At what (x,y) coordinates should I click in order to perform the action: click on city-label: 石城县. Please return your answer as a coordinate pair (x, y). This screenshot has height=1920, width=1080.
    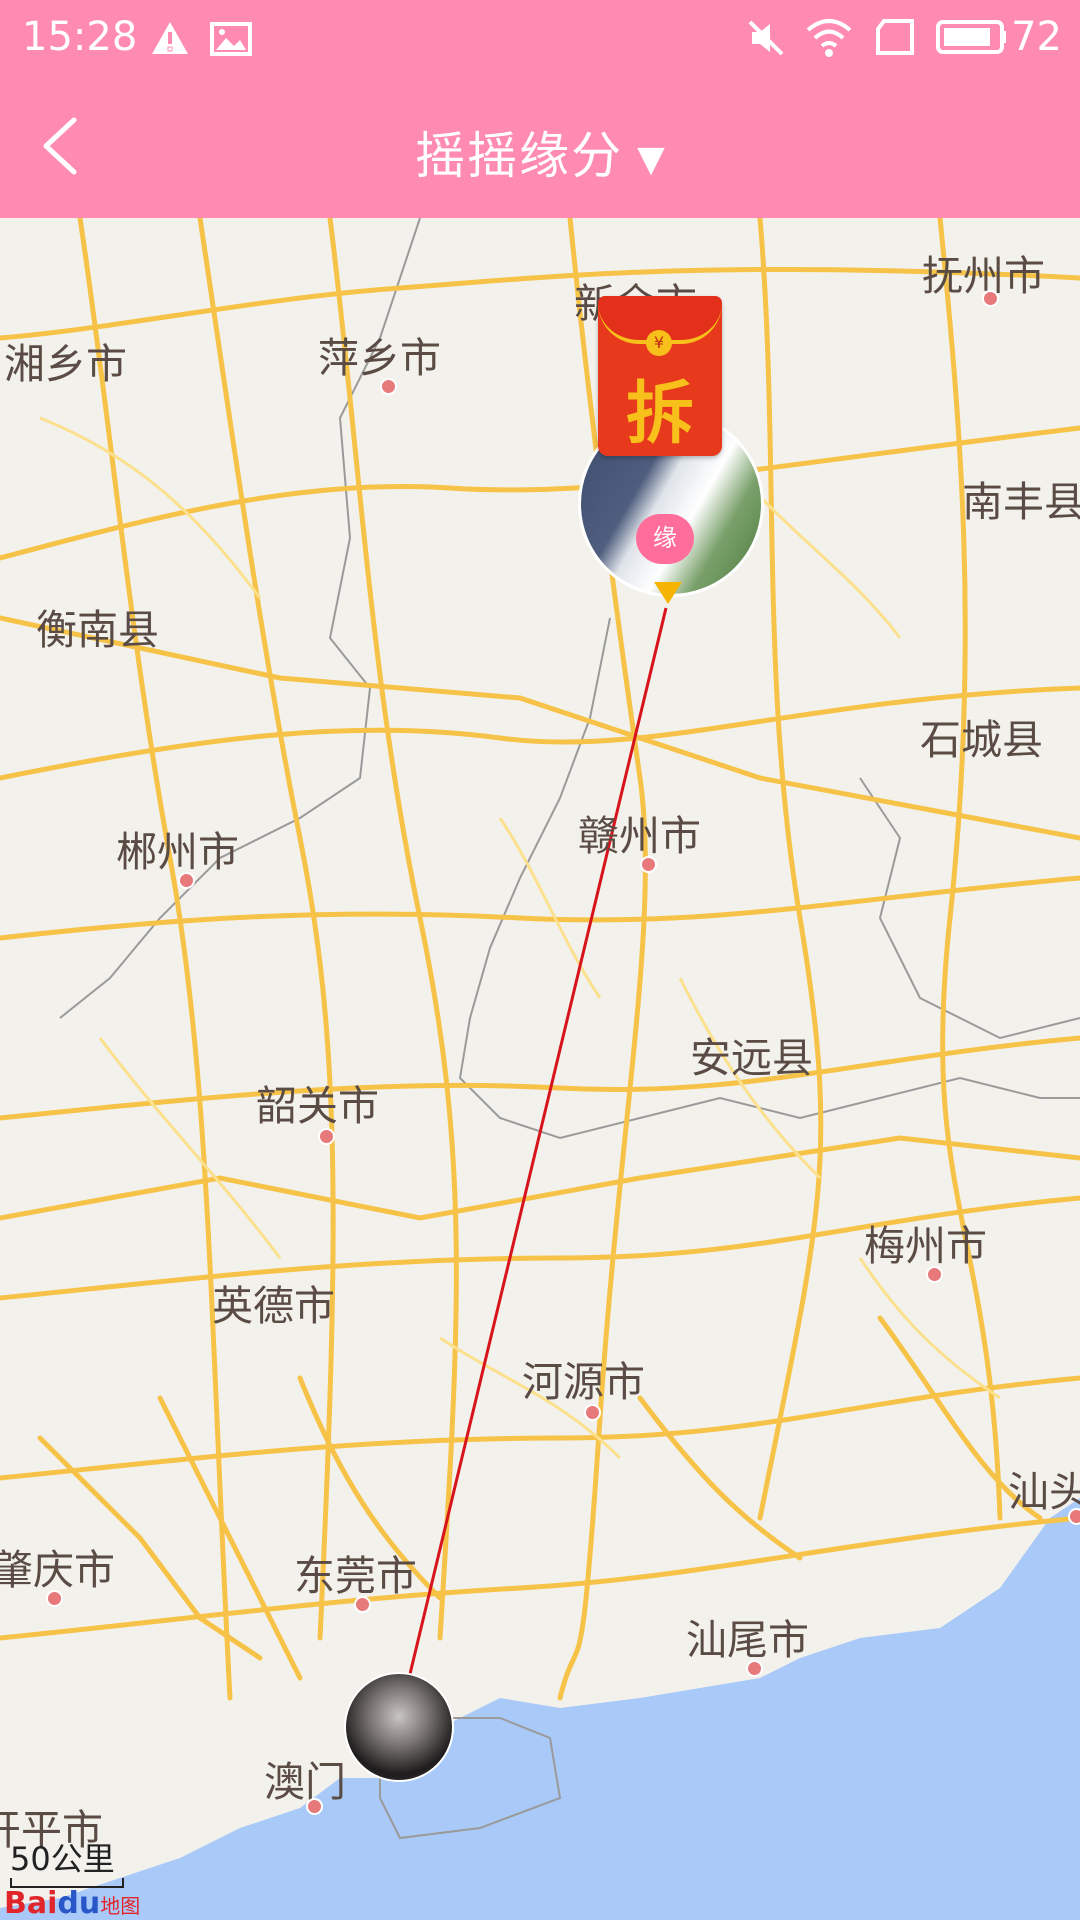
    Looking at the image, I should click on (981, 740).